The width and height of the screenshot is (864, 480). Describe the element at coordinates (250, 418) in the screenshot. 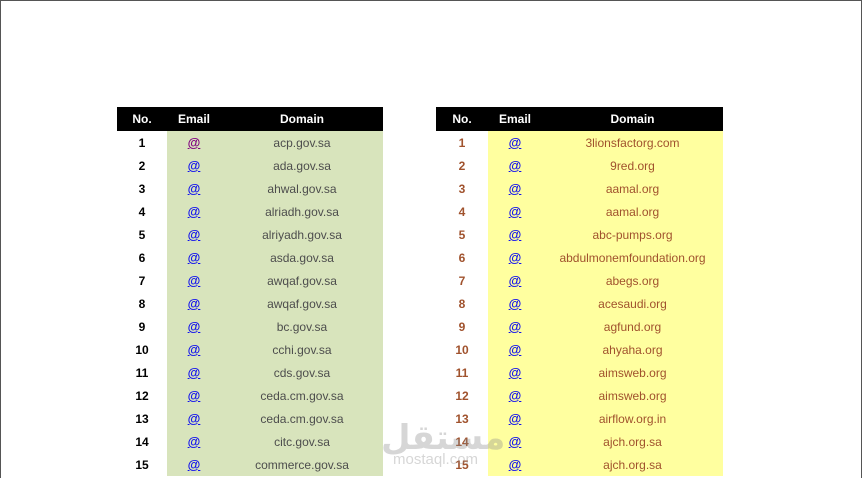

I see `table-row: 13 @ ceda.cm.gov.sa` at that location.